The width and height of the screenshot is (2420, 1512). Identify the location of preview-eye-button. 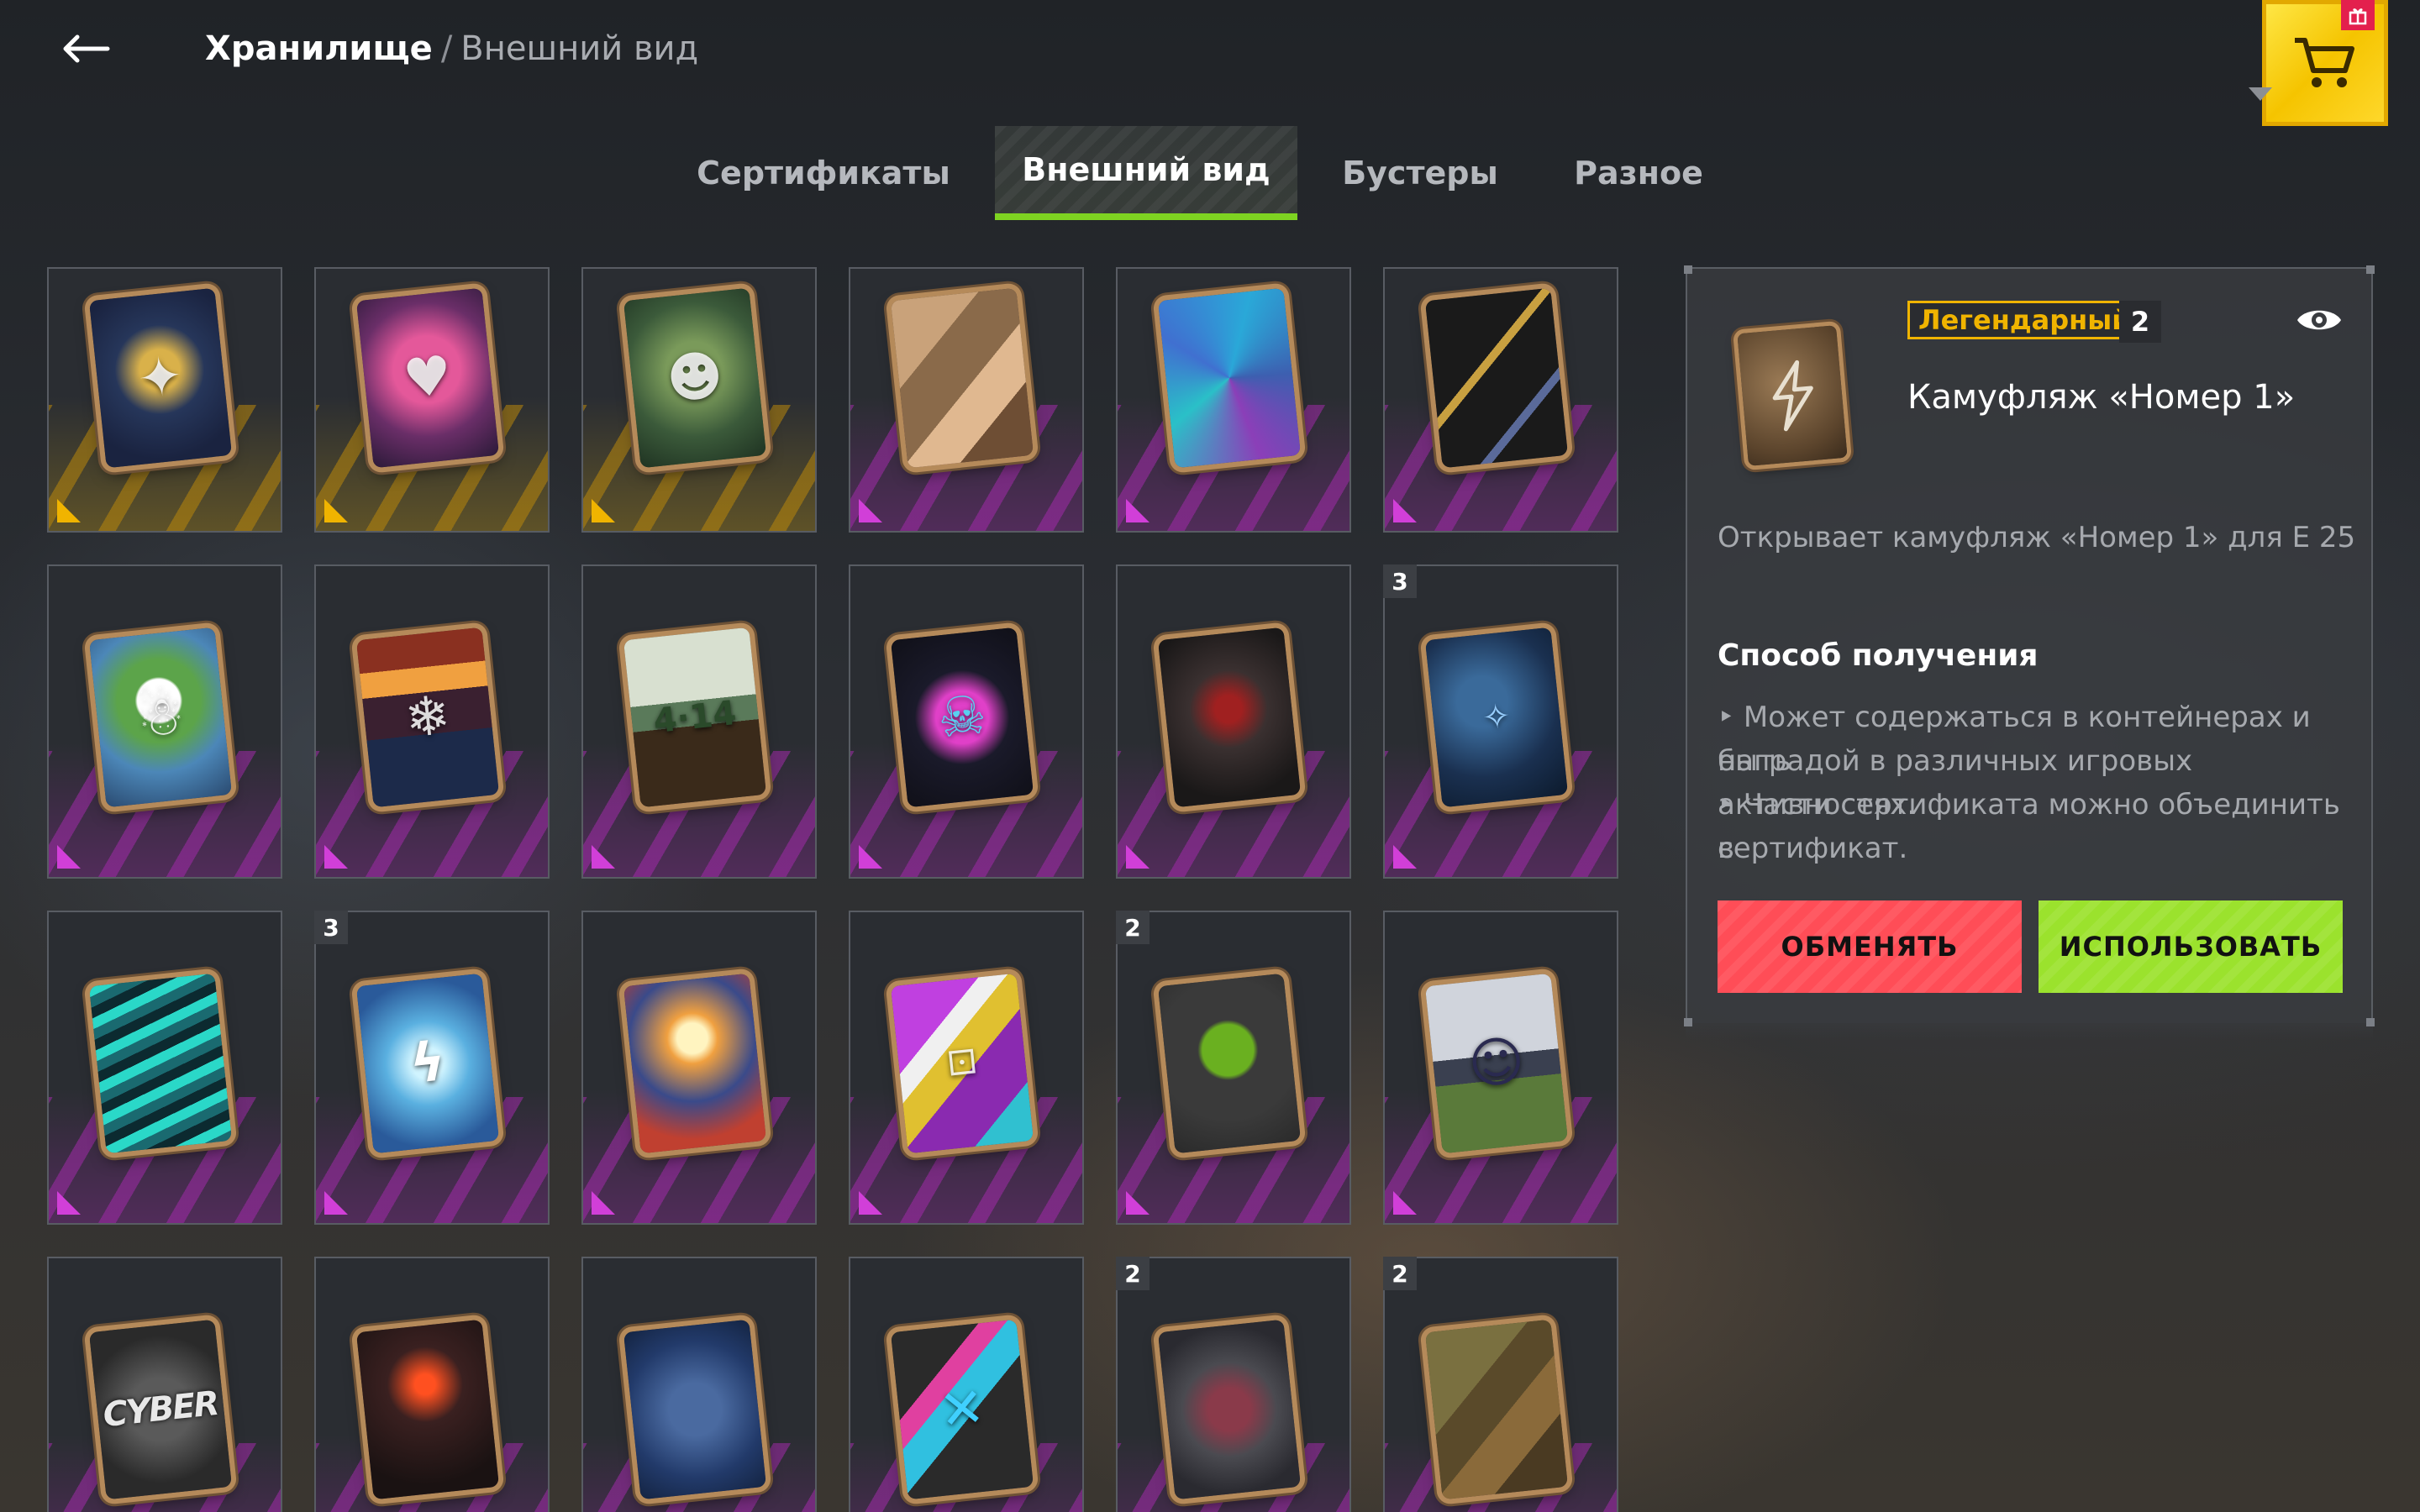
(2319, 320).